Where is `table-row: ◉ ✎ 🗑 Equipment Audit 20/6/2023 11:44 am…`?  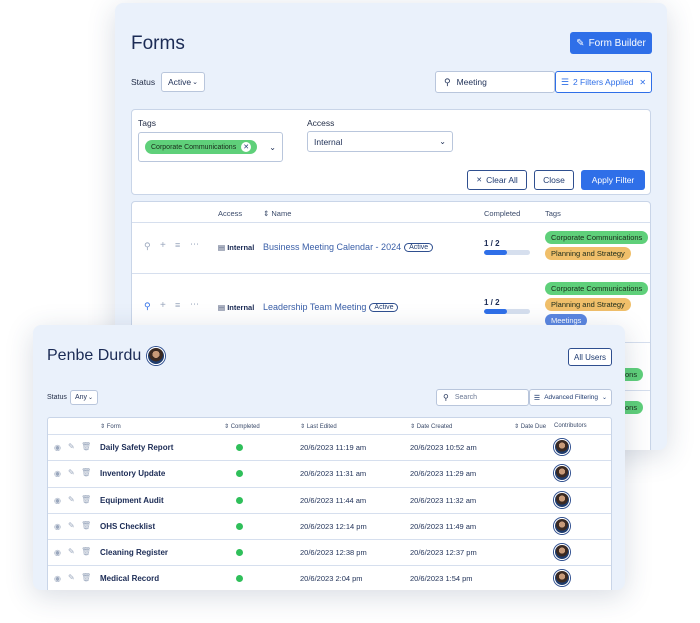 table-row: ◉ ✎ 🗑 Equipment Audit 20/6/2023 11:44 am… is located at coordinates (329, 501).